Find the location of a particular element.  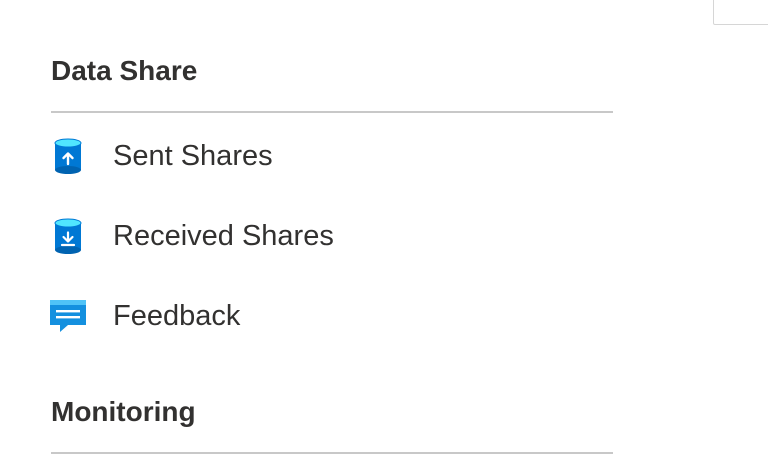

menu-item-sent-shares: Sent Shares is located at coordinates (330, 156).